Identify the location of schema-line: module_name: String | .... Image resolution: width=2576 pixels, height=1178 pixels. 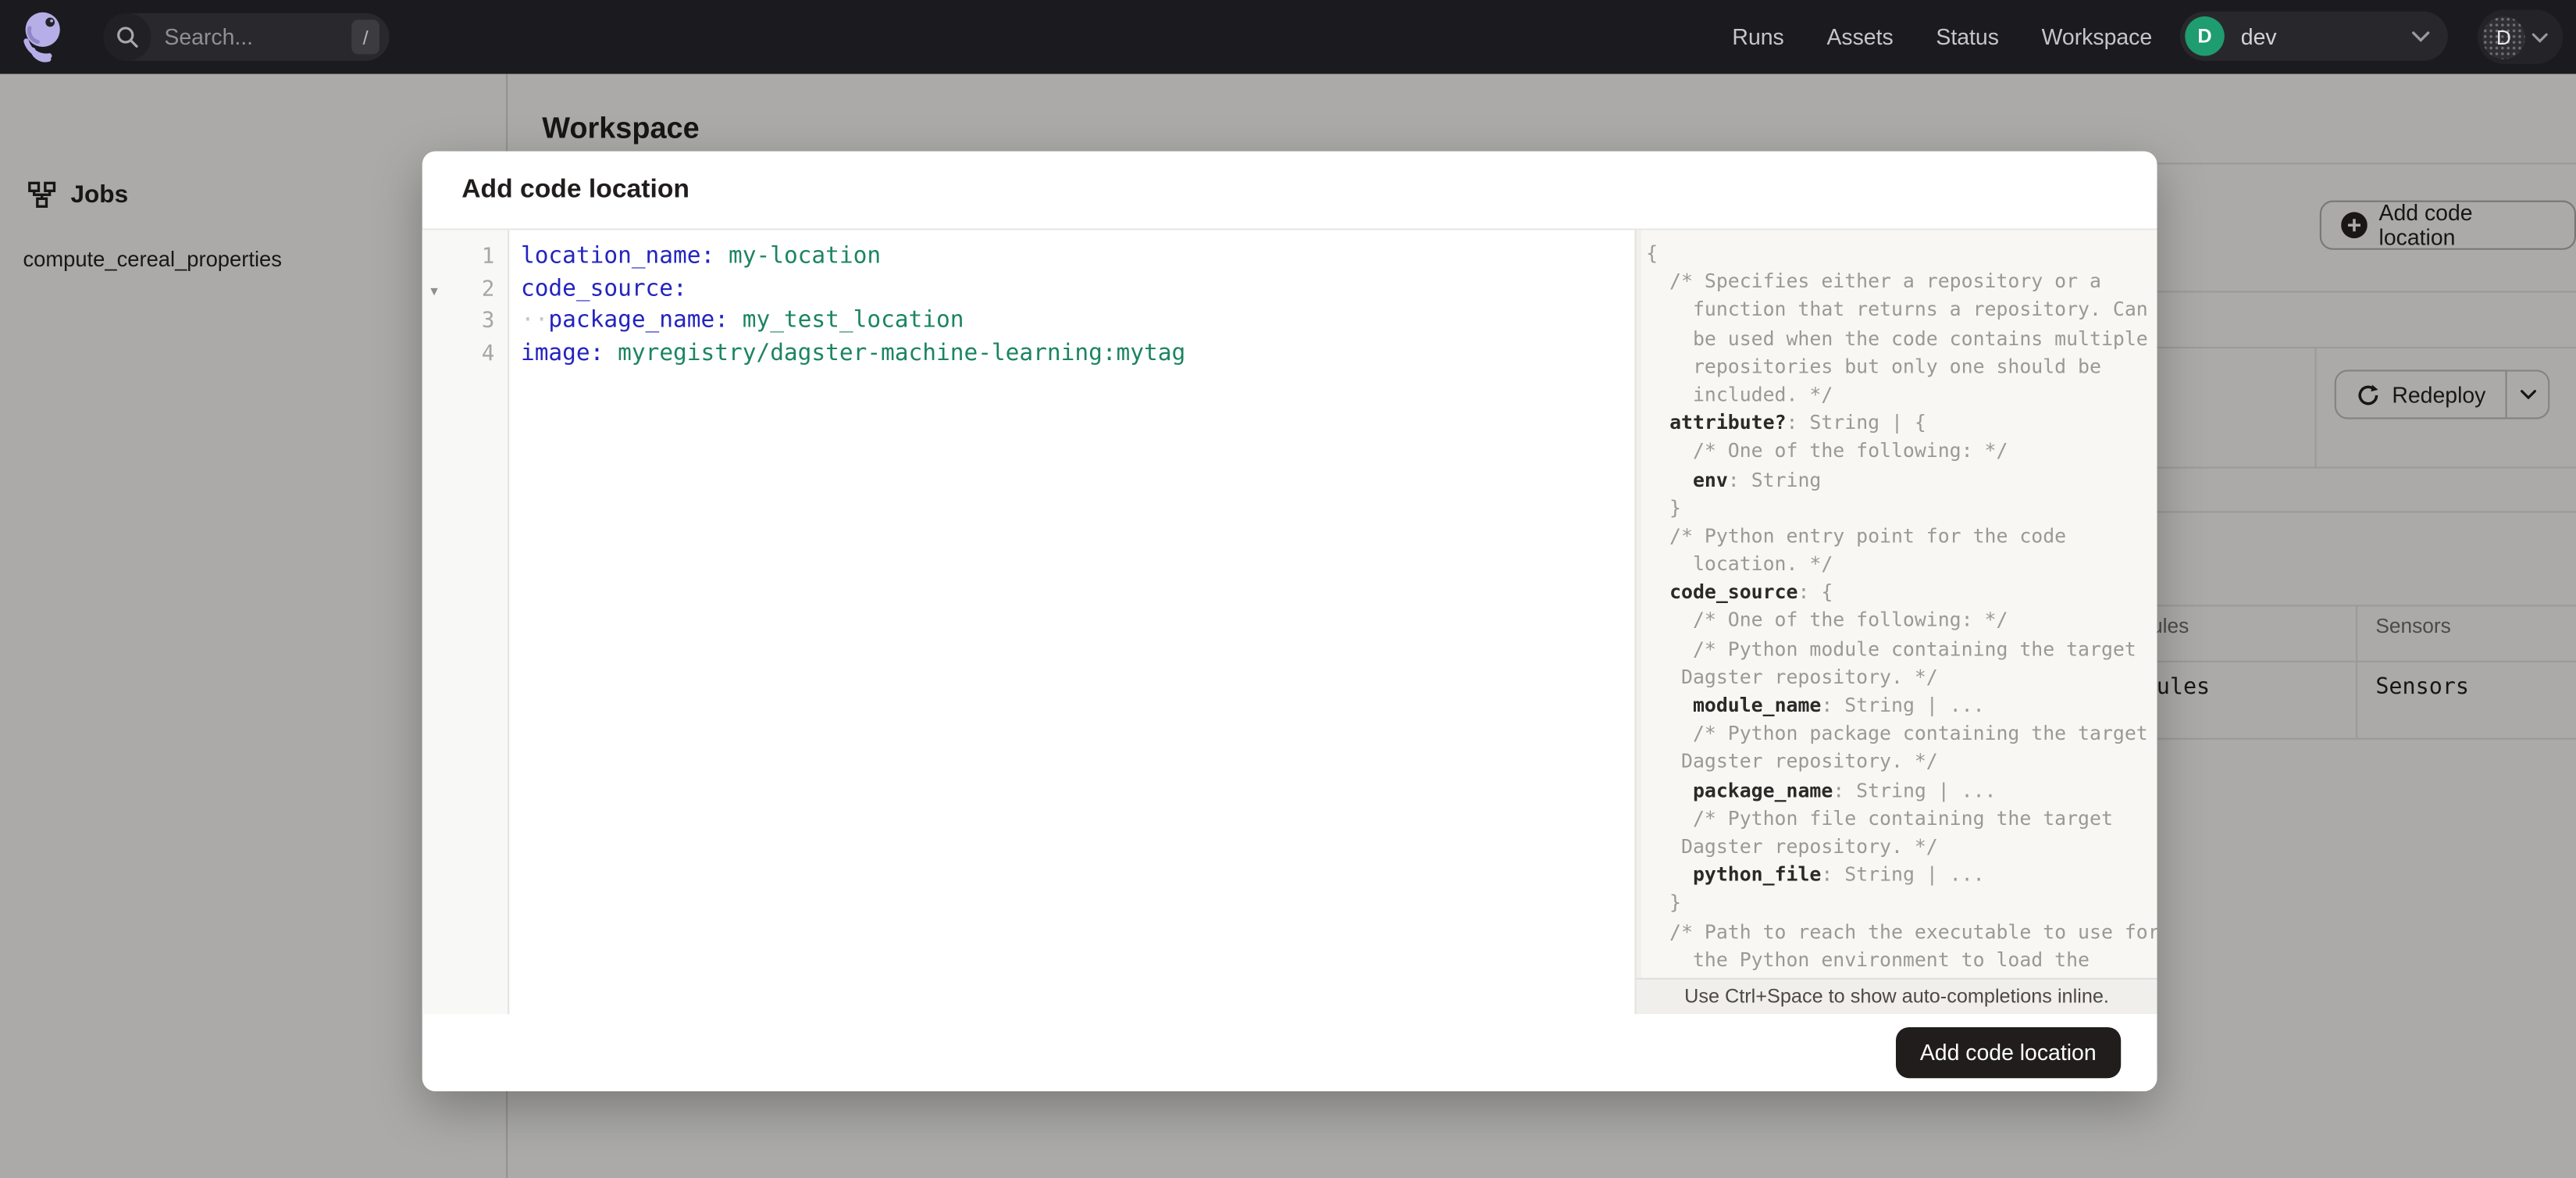
(1838, 705).